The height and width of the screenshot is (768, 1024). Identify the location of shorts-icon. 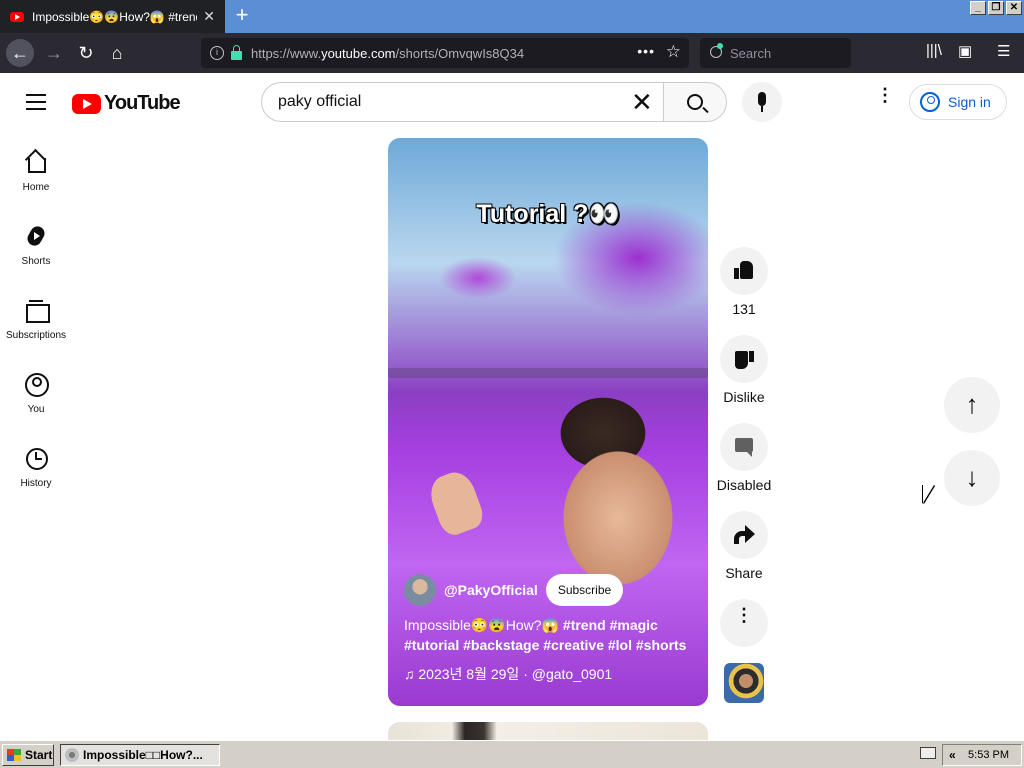
(36, 236).